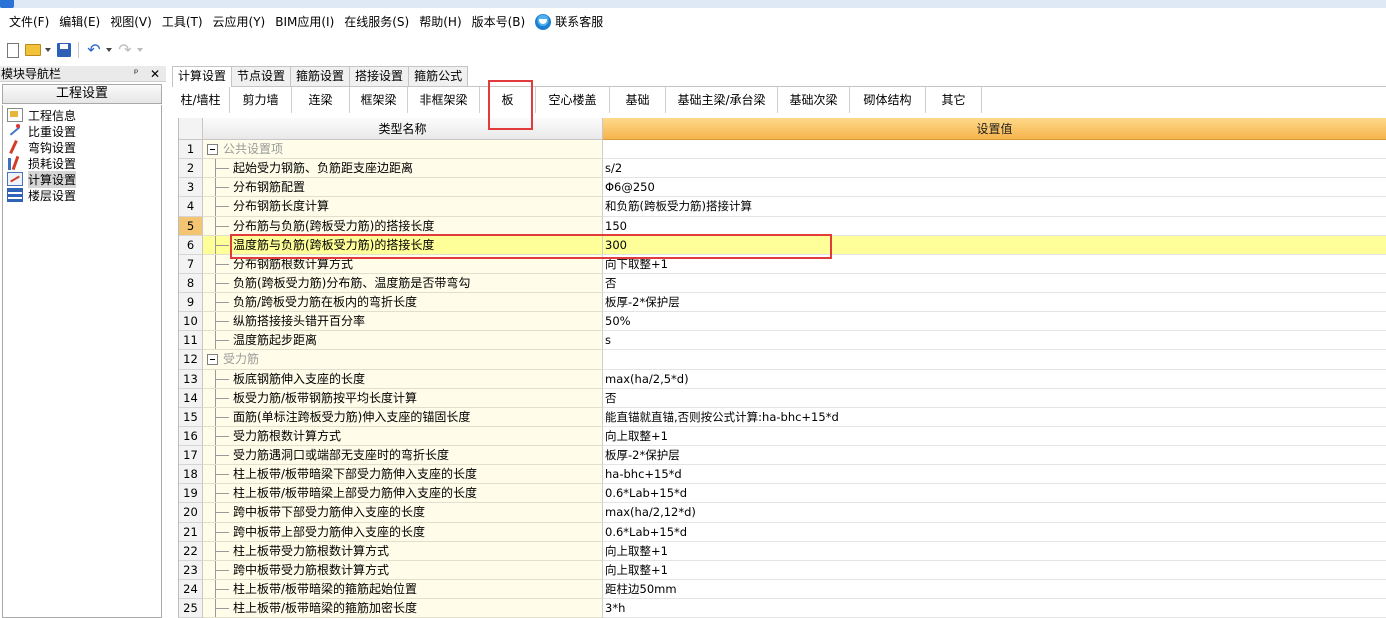 This screenshot has width=1386, height=618. I want to click on menu-cloud: 云应用(Y), so click(239, 22).